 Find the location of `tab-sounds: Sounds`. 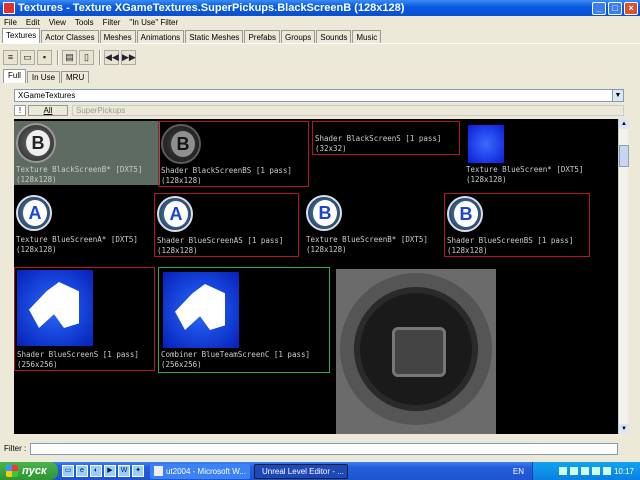

tab-sounds: Sounds is located at coordinates (334, 36).